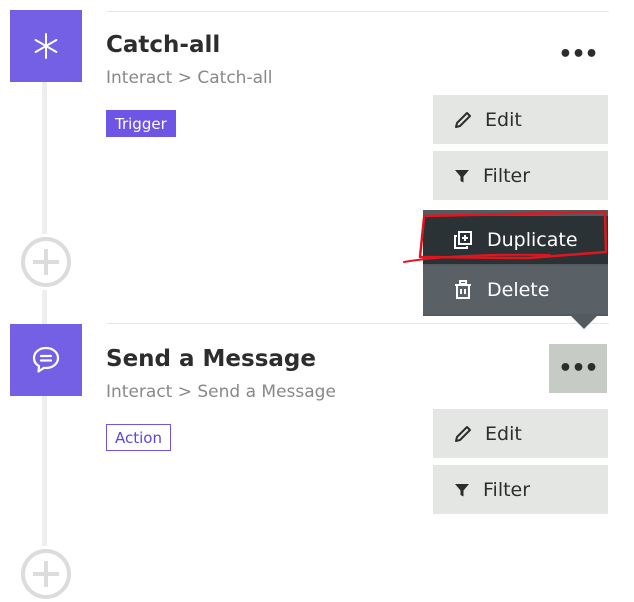 The image size is (634, 602). I want to click on chat-bubble-icon, so click(46, 359).